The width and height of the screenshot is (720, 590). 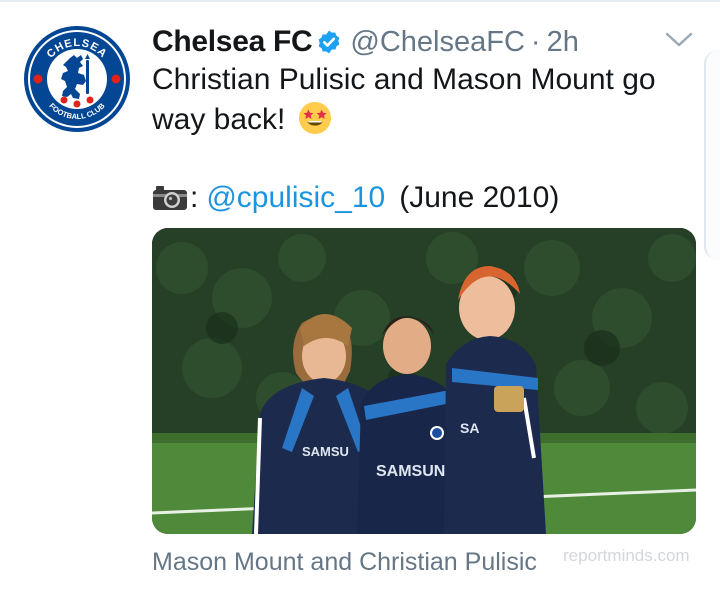 What do you see at coordinates (295, 198) in the screenshot?
I see `mention-link: @cpulisic_10` at bounding box center [295, 198].